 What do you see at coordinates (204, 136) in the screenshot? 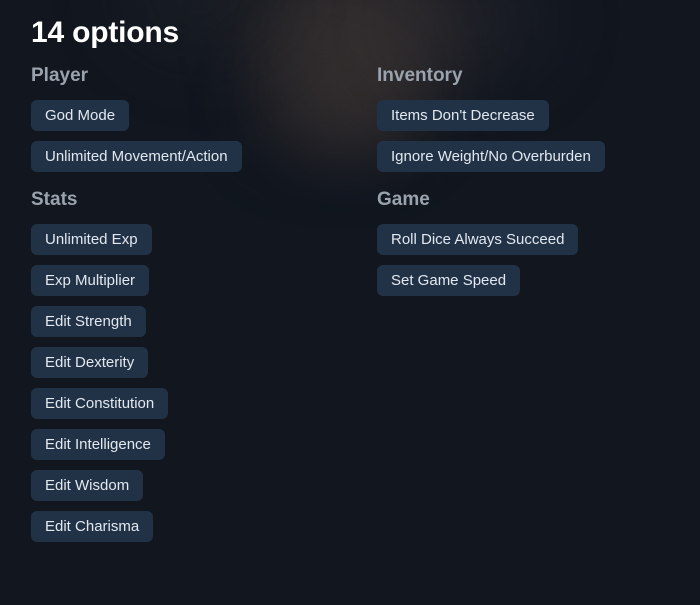
I see `option-list: God Mode Unlimited Movement/Action` at bounding box center [204, 136].